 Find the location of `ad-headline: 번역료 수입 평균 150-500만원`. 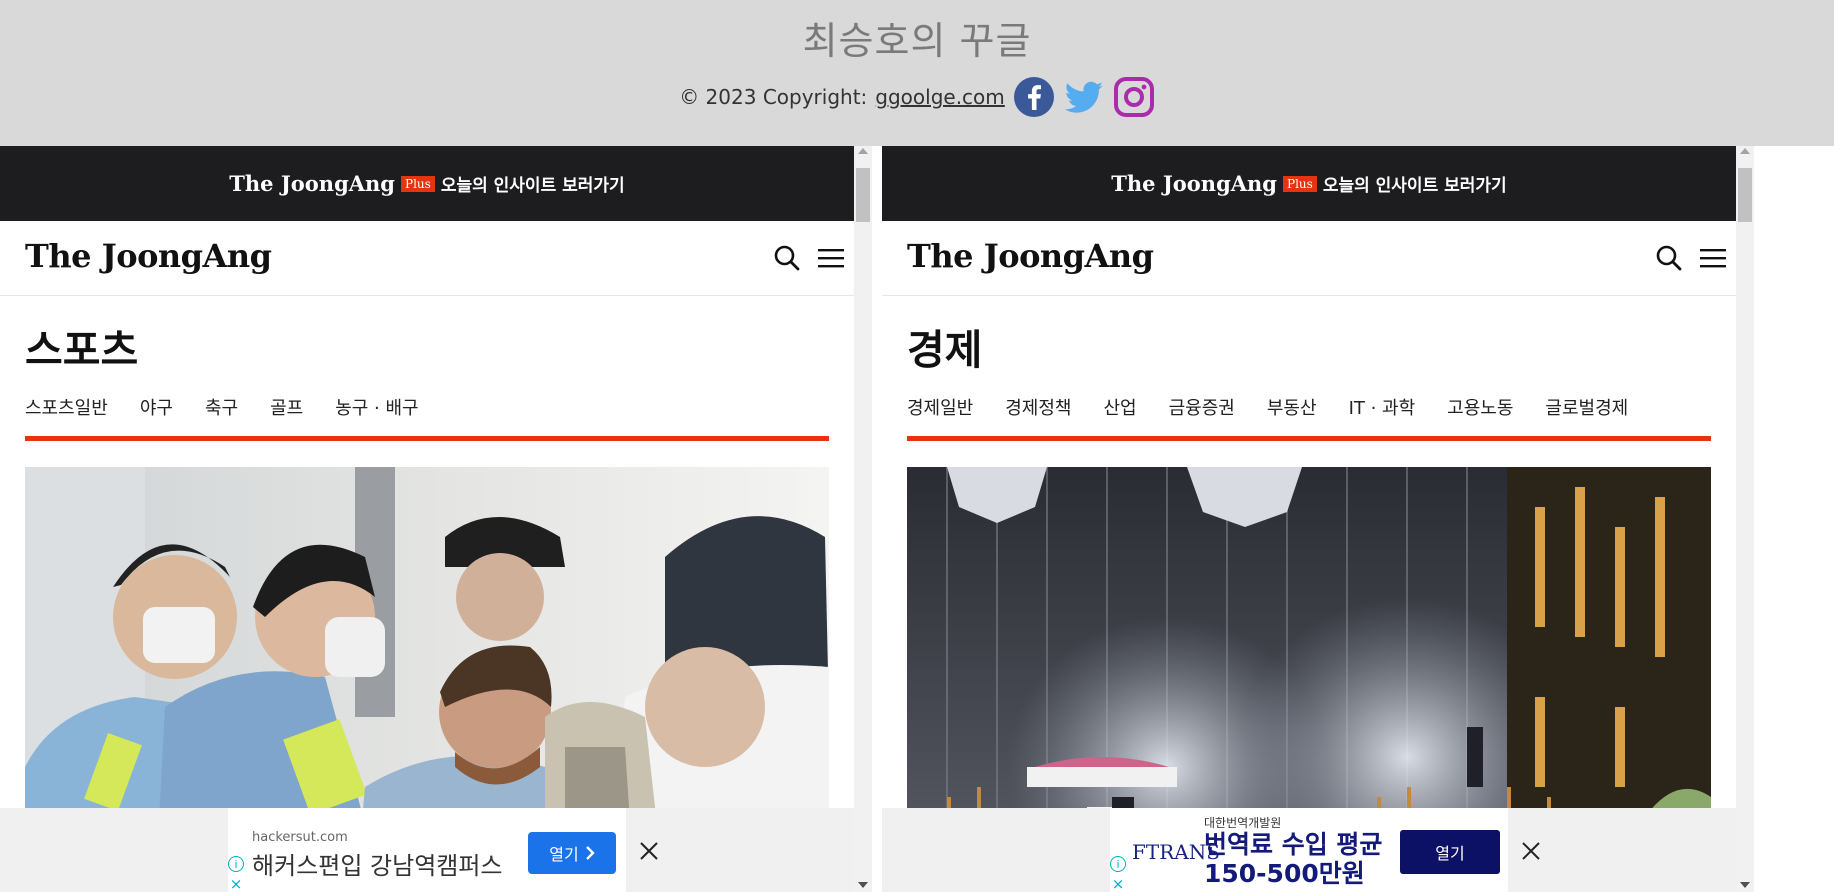

ad-headline: 번역료 수입 평균 150-500만원 is located at coordinates (1293, 859).